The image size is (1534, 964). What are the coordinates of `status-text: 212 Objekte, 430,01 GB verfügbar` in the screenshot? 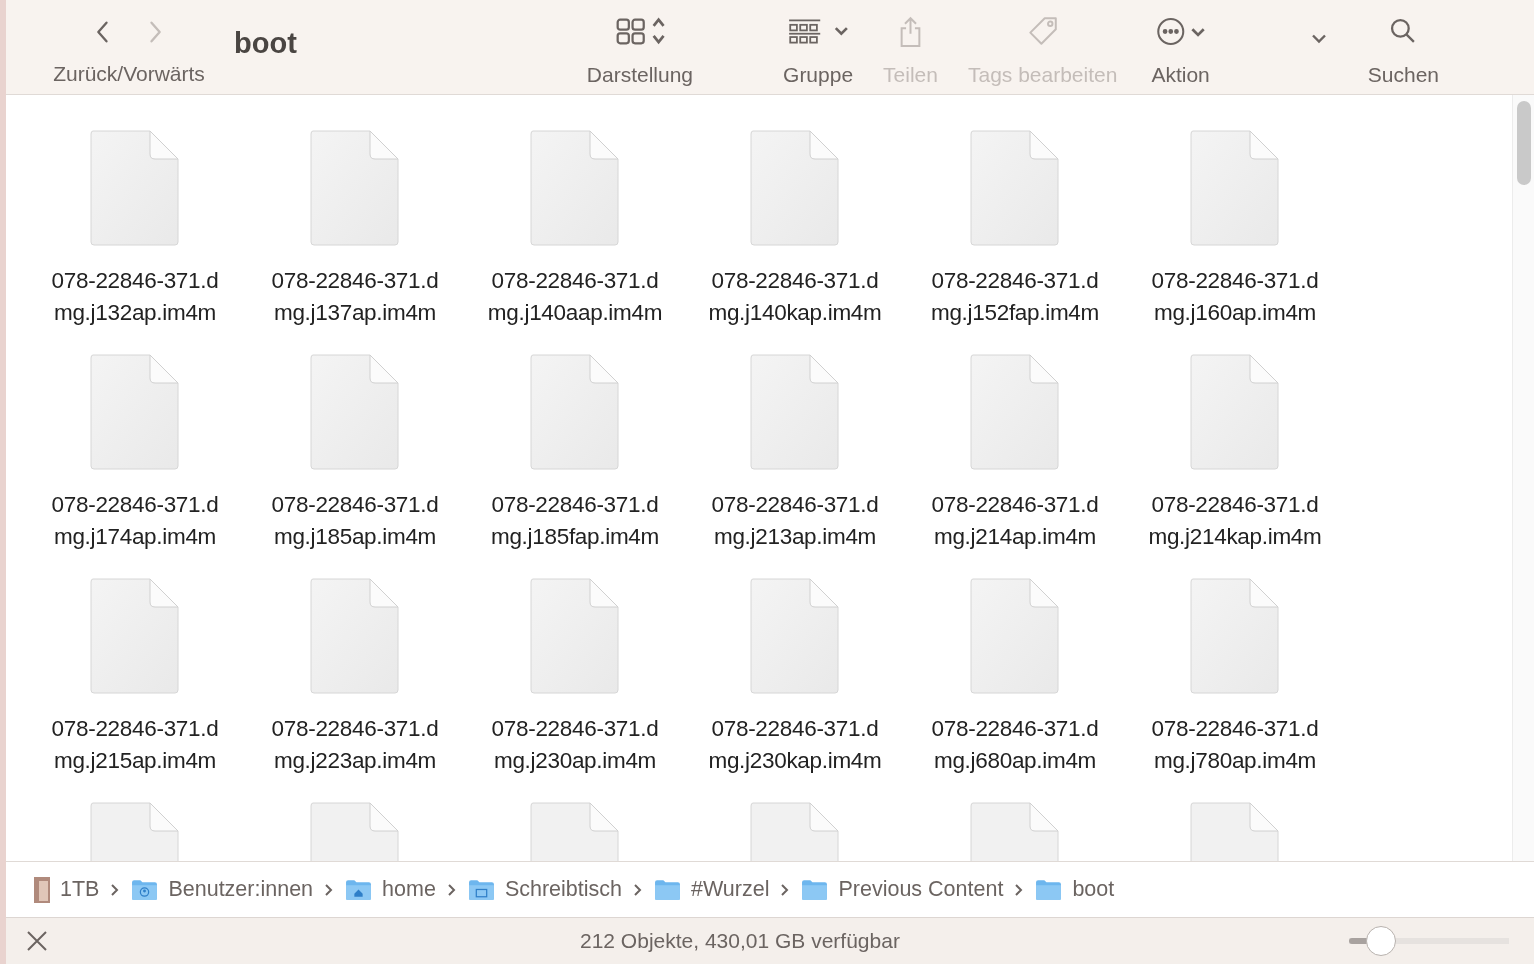 It's located at (740, 941).